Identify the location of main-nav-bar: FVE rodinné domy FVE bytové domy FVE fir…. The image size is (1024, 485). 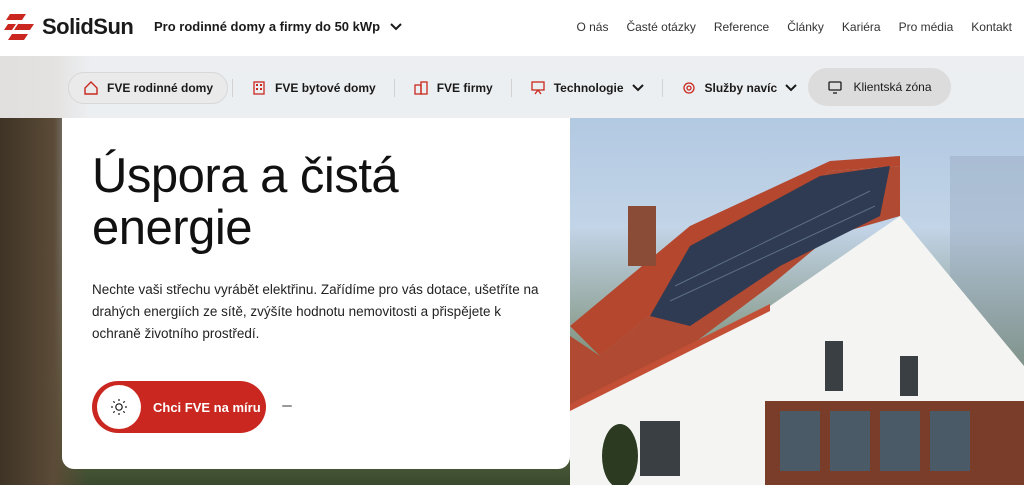
(512, 87).